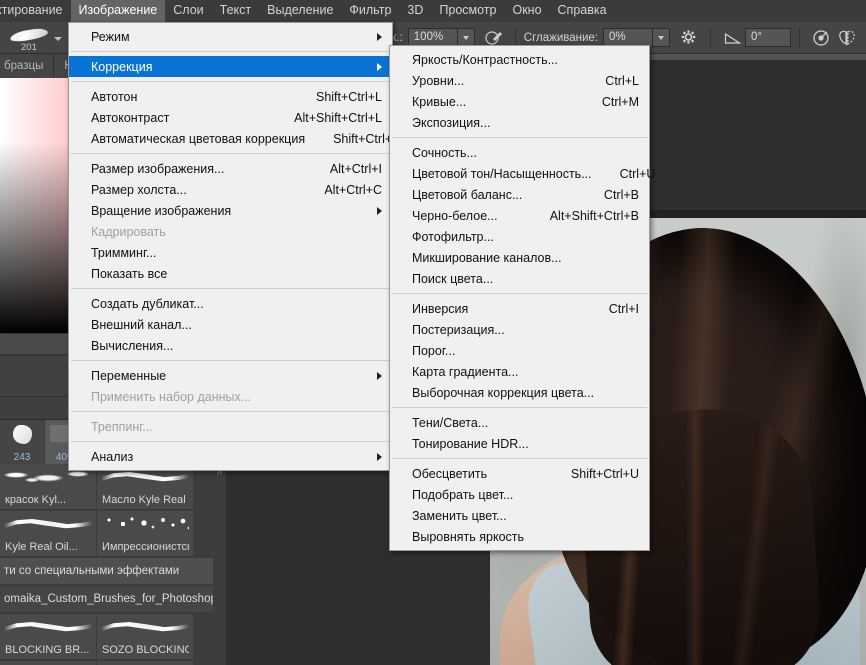  What do you see at coordinates (188, 11) in the screenshot?
I see `menu-bar-item-2: Слои` at bounding box center [188, 11].